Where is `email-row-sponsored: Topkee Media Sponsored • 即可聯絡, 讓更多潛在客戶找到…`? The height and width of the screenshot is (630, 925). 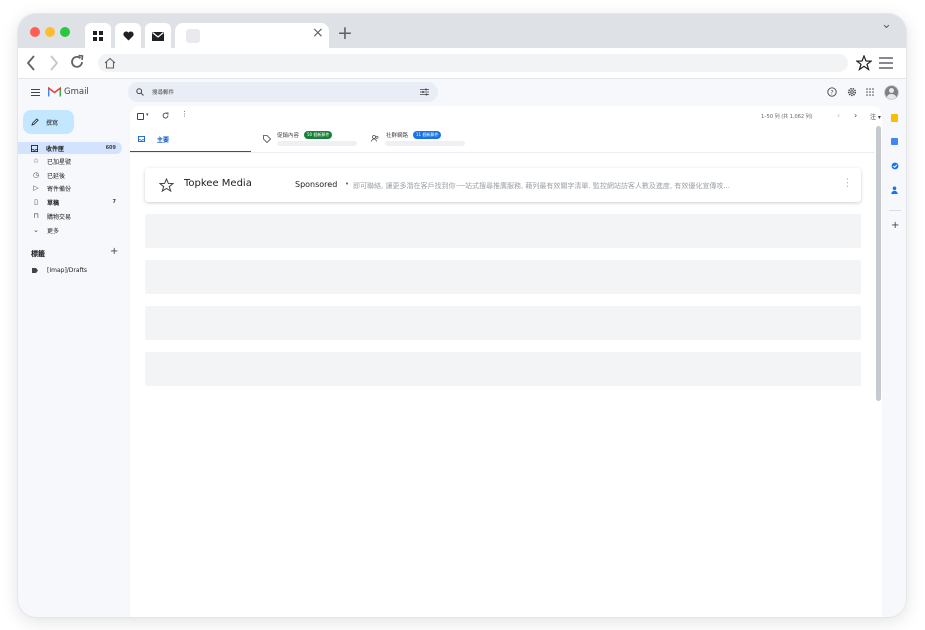
email-row-sponsored: Topkee Media Sponsored • 即可聯絡, 讓更多潛在客戶找到… is located at coordinates (503, 185).